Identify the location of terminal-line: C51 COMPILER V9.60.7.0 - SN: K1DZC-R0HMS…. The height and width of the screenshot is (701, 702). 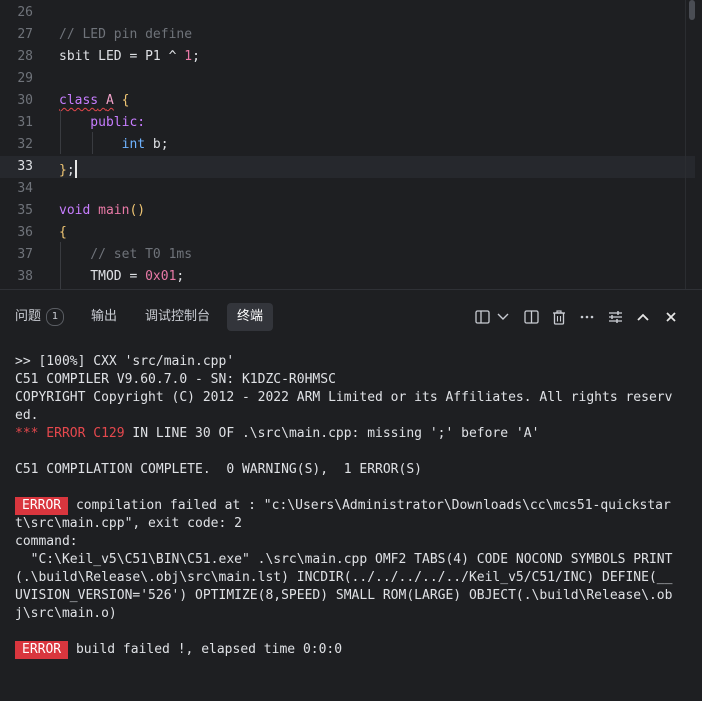
(355, 380).